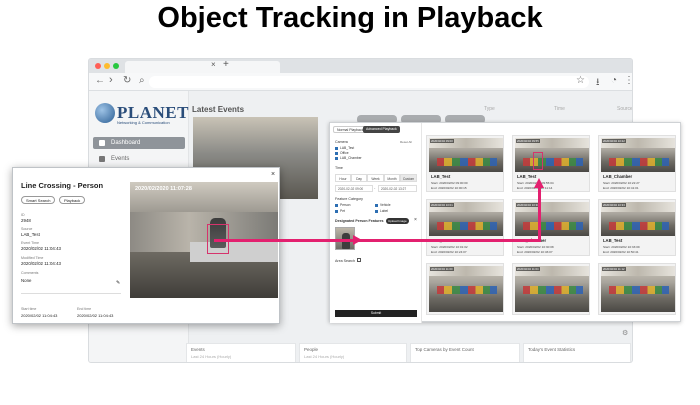  I want to click on camera-checkbox-lab-test: LAB_Test, so click(344, 148).